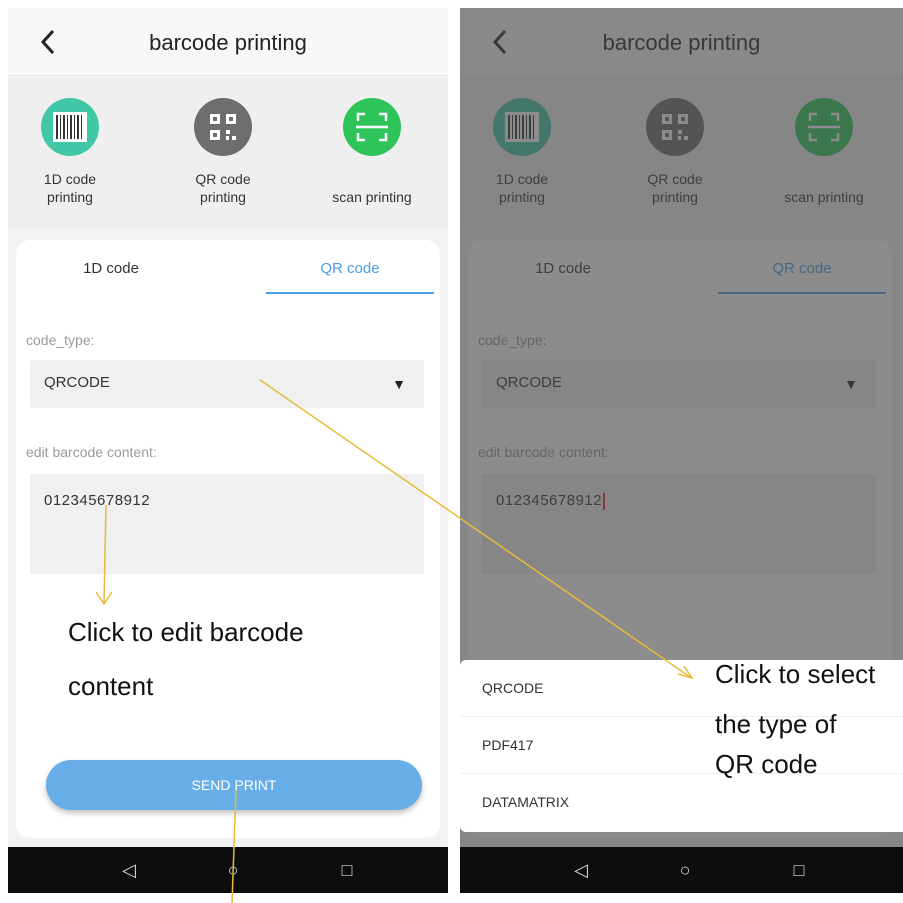 This screenshot has width=903, height=903. Describe the element at coordinates (372, 197) in the screenshot. I see `mode-label: scan printing` at that location.